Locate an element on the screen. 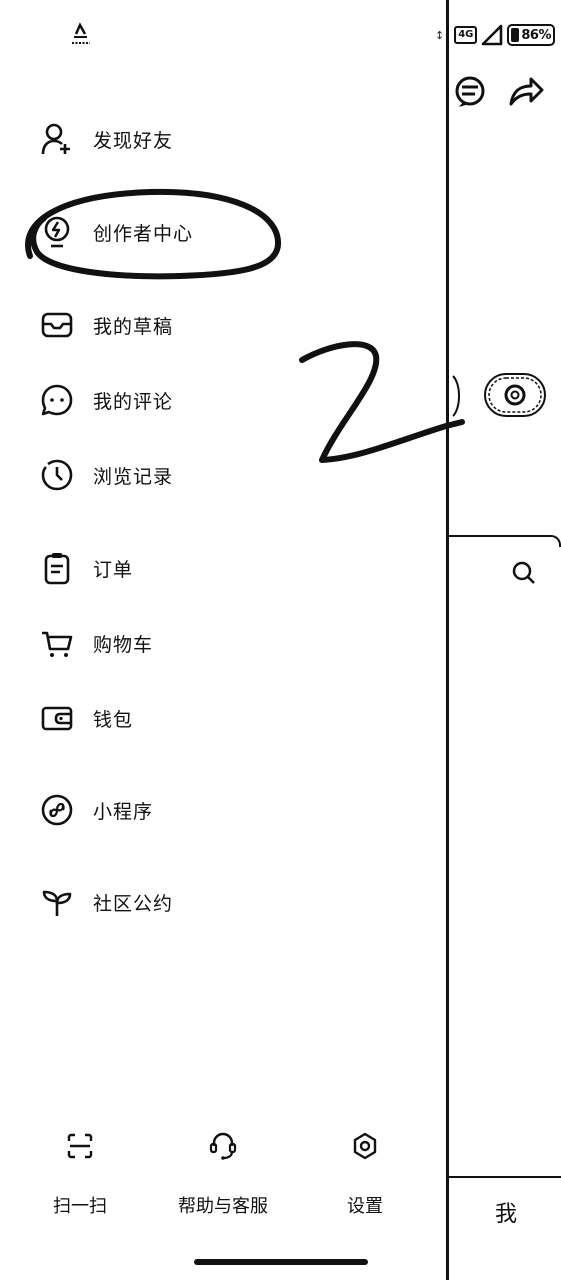 The image size is (561, 1280). lightbulb-bolt-icon is located at coordinates (57, 232).